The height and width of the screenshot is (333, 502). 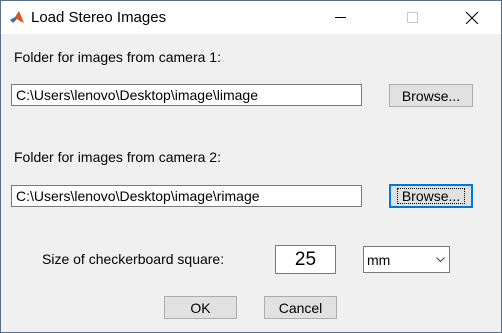 I want to click on close-button, so click(x=472, y=17).